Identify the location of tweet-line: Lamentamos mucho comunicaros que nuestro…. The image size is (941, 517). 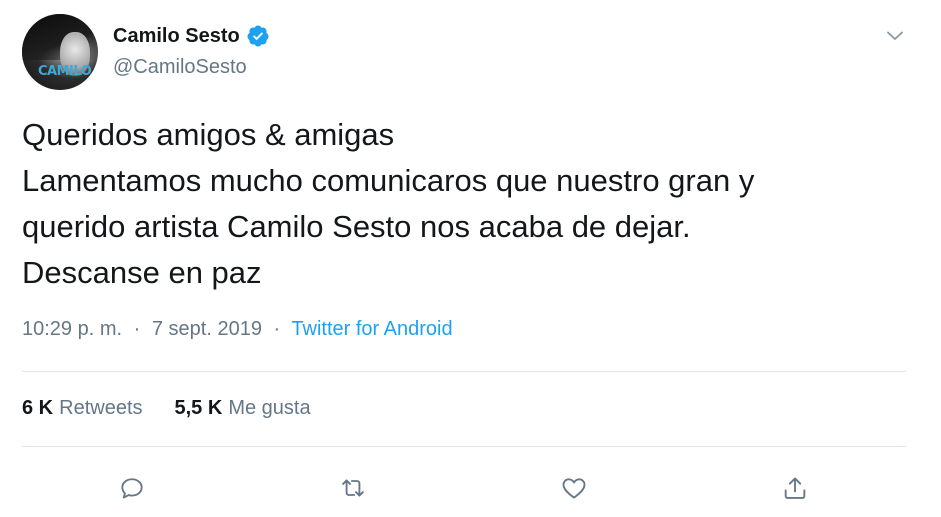
(388, 180).